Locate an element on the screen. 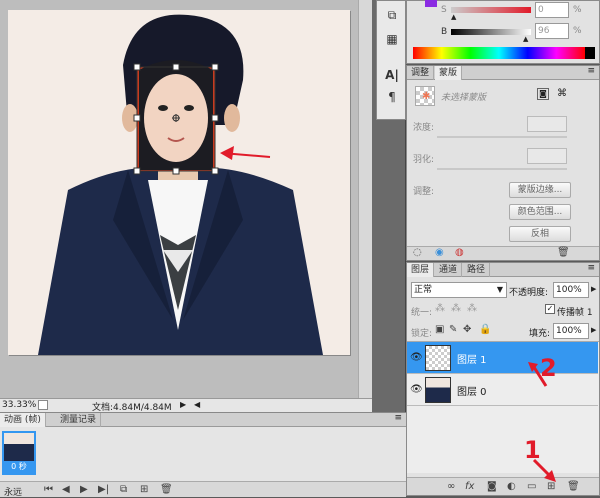  load-selection-icon: ◌ is located at coordinates (417, 252).